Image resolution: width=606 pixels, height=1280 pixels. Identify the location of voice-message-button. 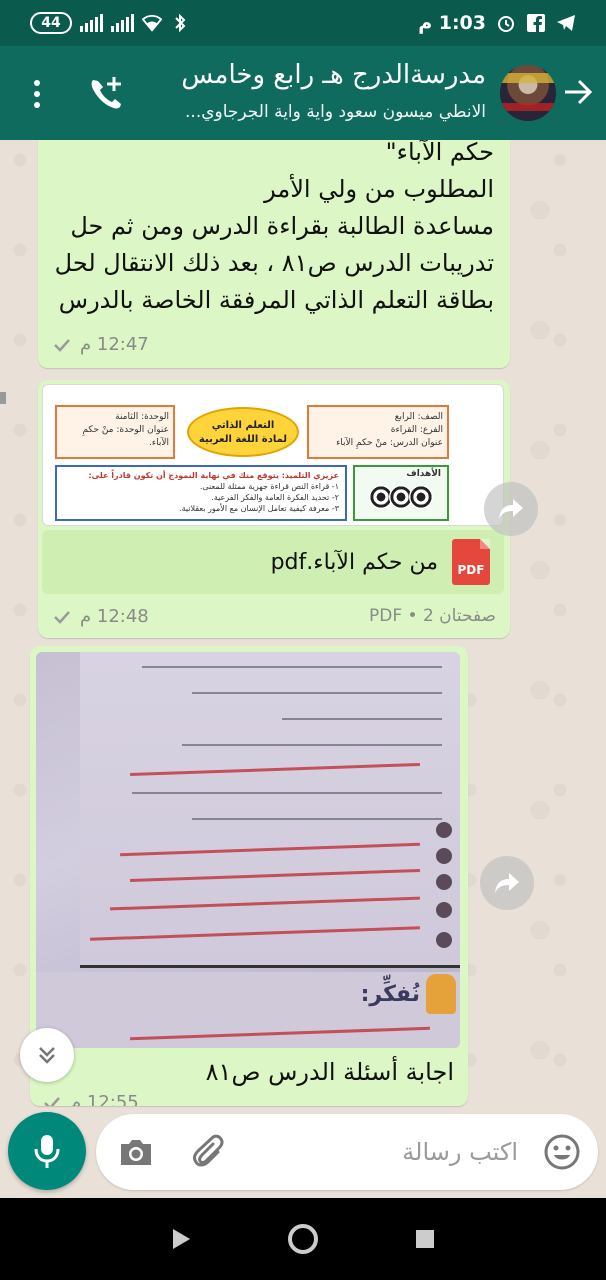
(47, 1151).